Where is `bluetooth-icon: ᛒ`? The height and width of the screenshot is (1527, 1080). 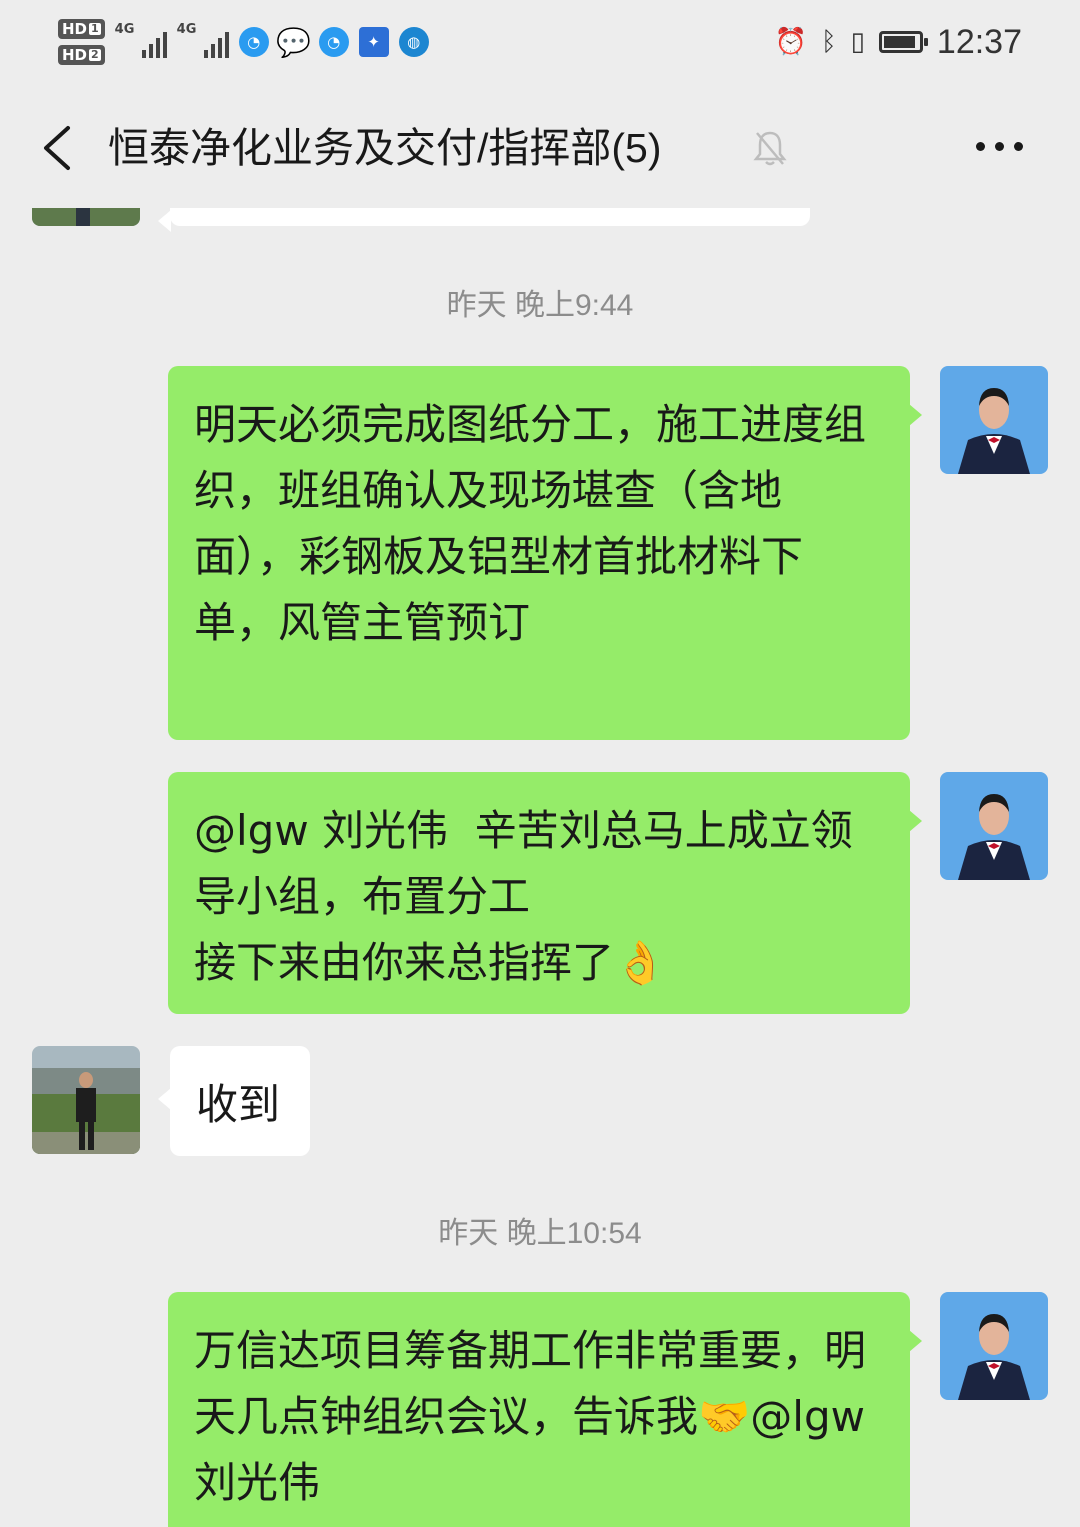 bluetooth-icon: ᛒ is located at coordinates (828, 42).